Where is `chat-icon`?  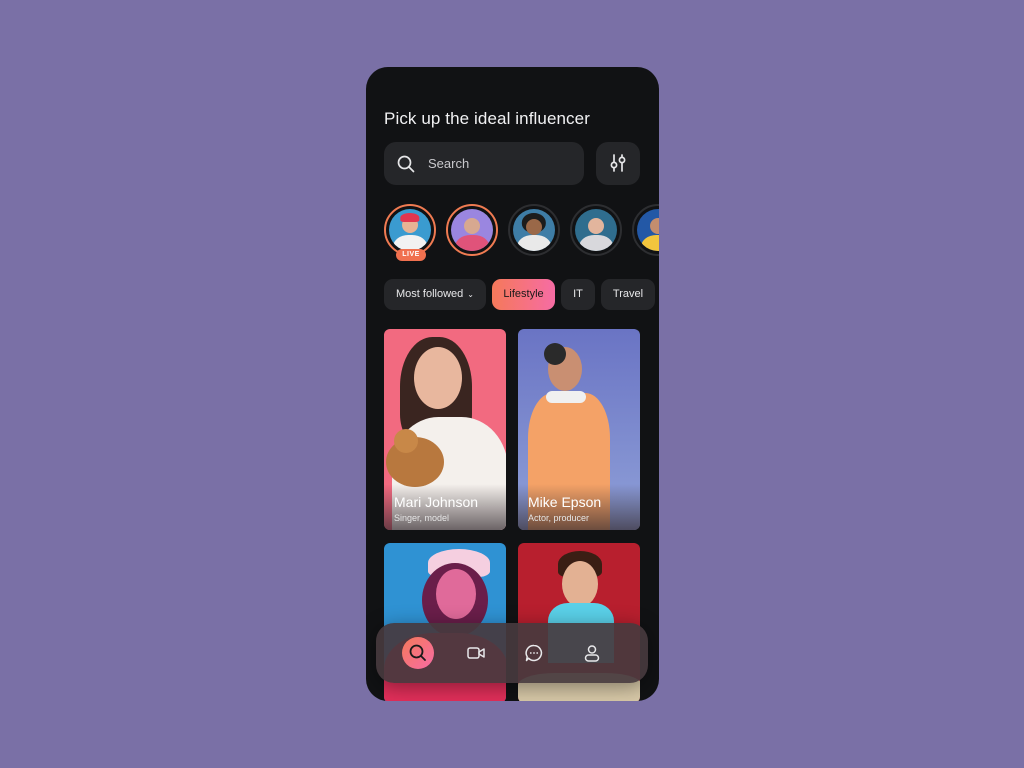 chat-icon is located at coordinates (534, 653).